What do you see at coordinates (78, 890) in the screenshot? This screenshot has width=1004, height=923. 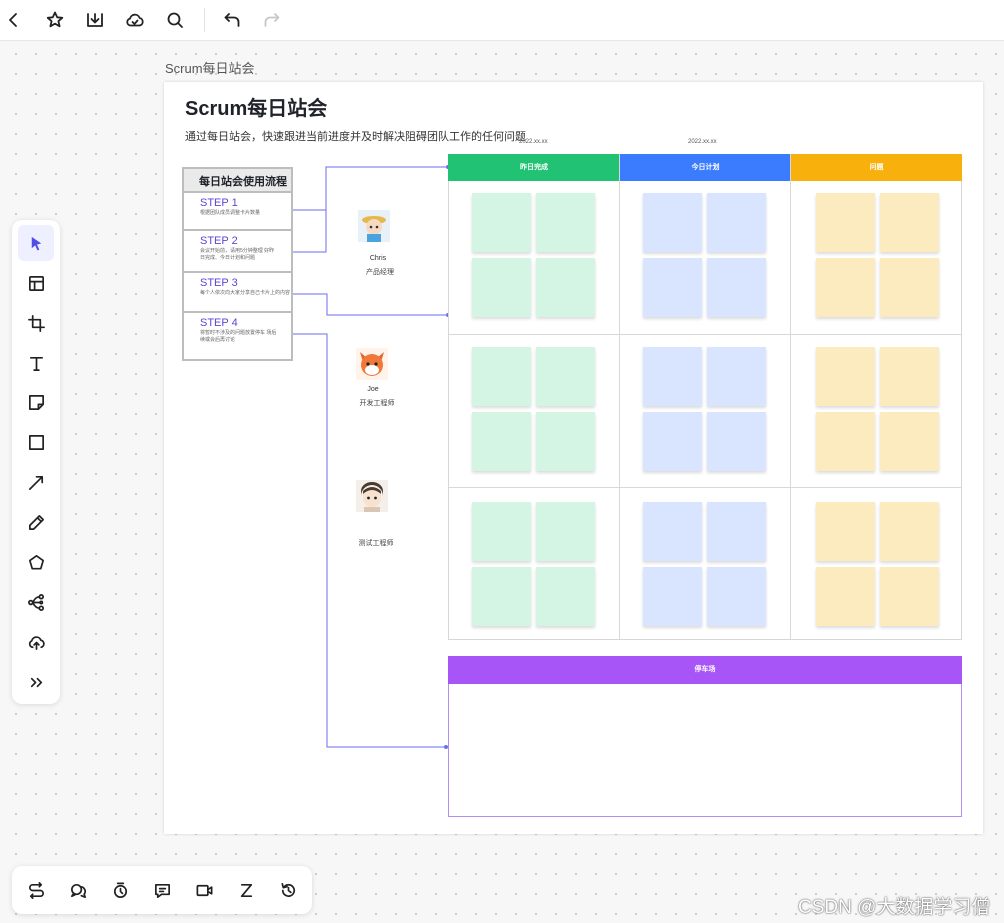 I see `comment-icon` at bounding box center [78, 890].